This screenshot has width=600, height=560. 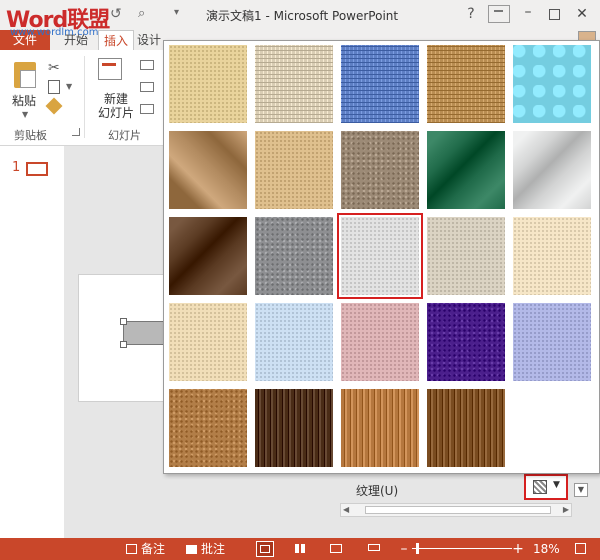 What do you see at coordinates (528, 14) in the screenshot?
I see `minimize-button: –` at bounding box center [528, 14].